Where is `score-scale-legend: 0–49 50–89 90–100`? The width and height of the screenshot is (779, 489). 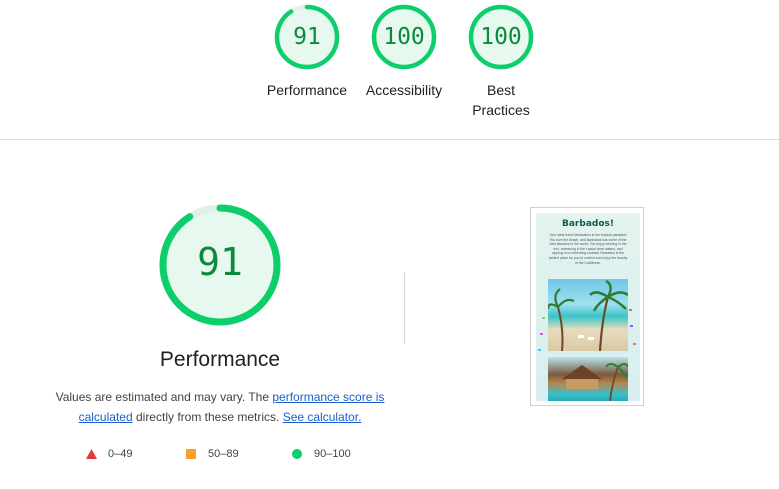
score-scale-legend: 0–49 50–89 90–100 is located at coordinates (220, 454).